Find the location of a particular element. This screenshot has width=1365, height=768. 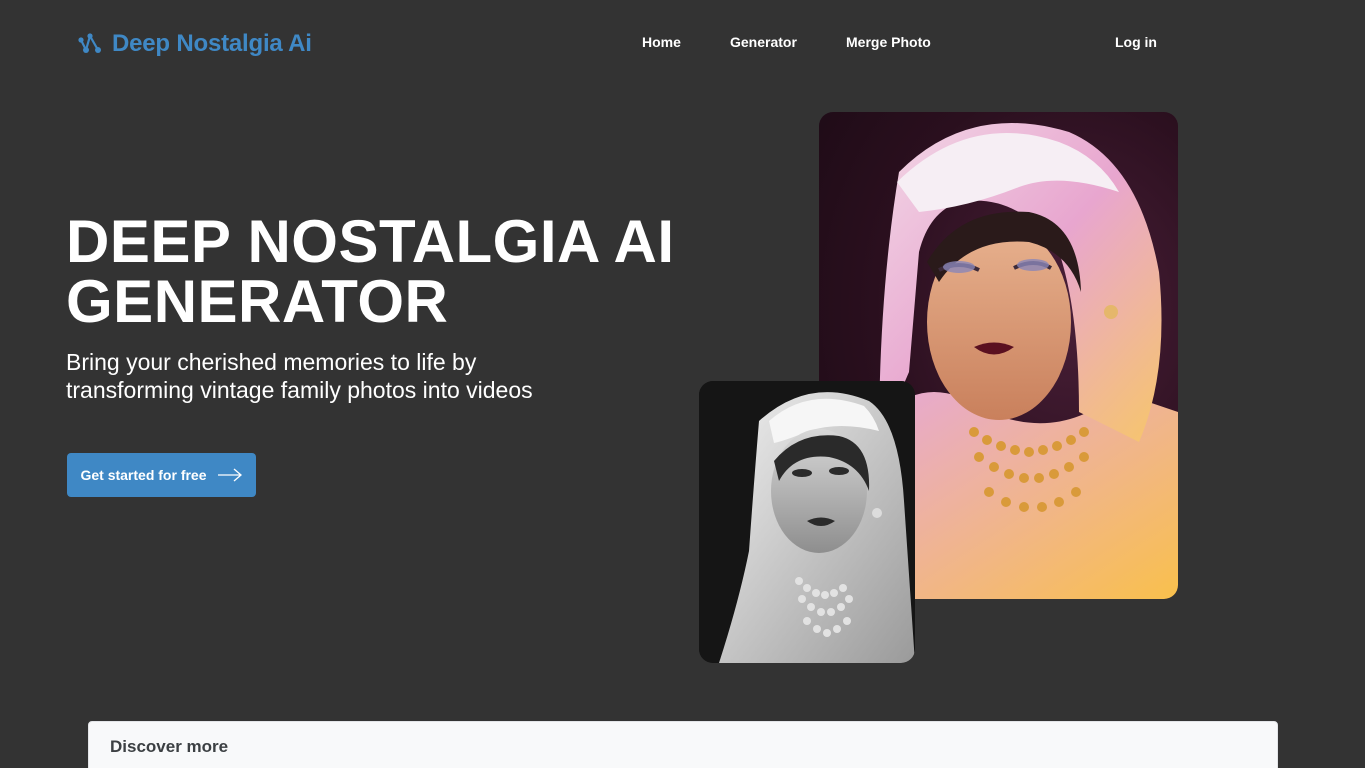

discover-more-label: Discover more is located at coordinates (169, 746).